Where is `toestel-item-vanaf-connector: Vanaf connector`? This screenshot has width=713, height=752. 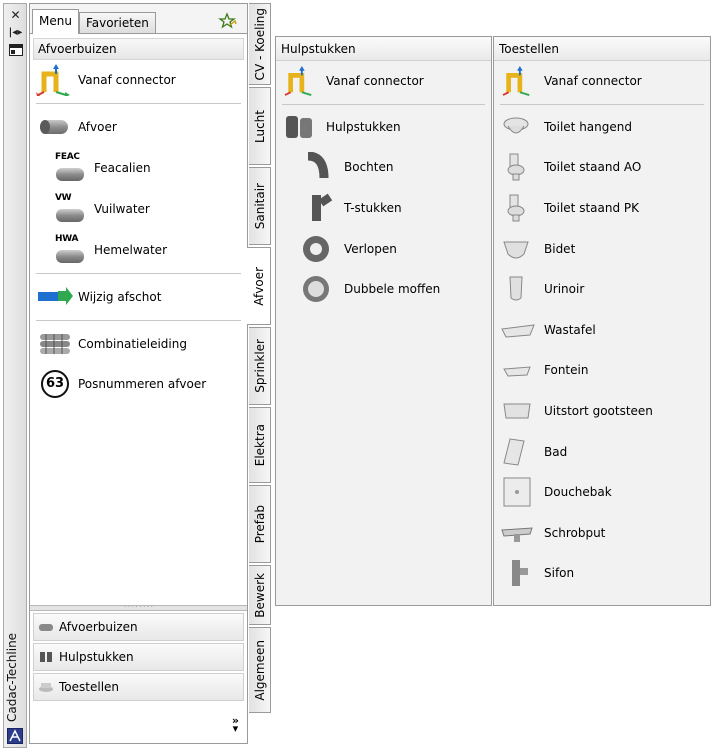
toestel-item-vanaf-connector: Vanaf connector is located at coordinates (602, 81).